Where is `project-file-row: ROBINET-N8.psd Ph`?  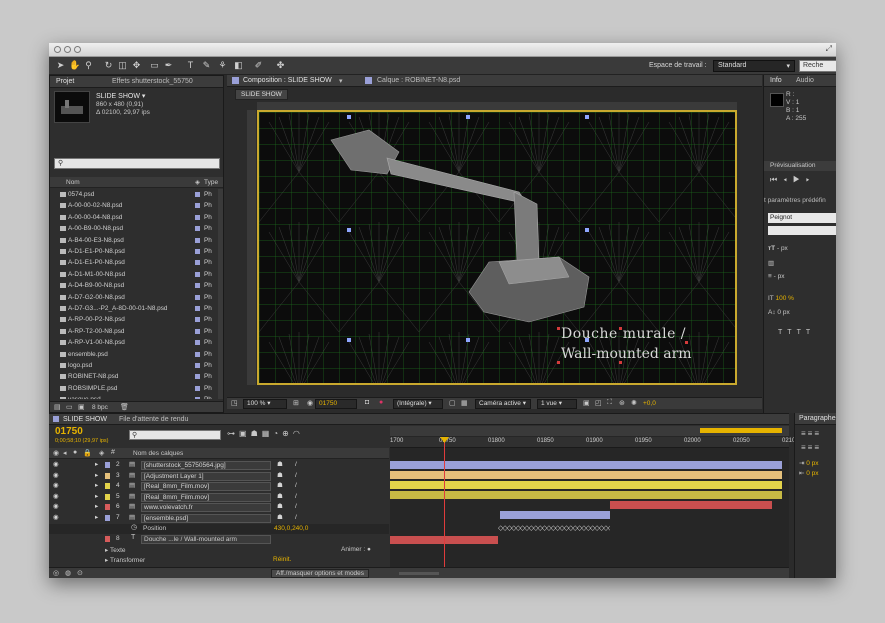
project-file-row: ROBINET-N8.psd Ph is located at coordinates (134, 376).